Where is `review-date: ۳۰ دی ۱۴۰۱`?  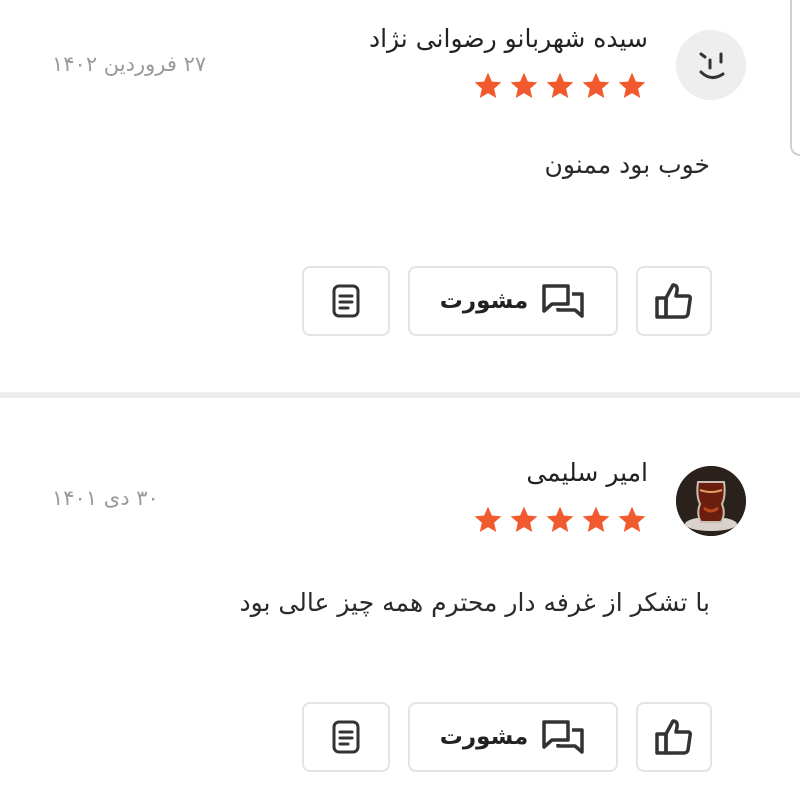
review-date: ۳۰ دی ۱۴۰۱ is located at coordinates (105, 498).